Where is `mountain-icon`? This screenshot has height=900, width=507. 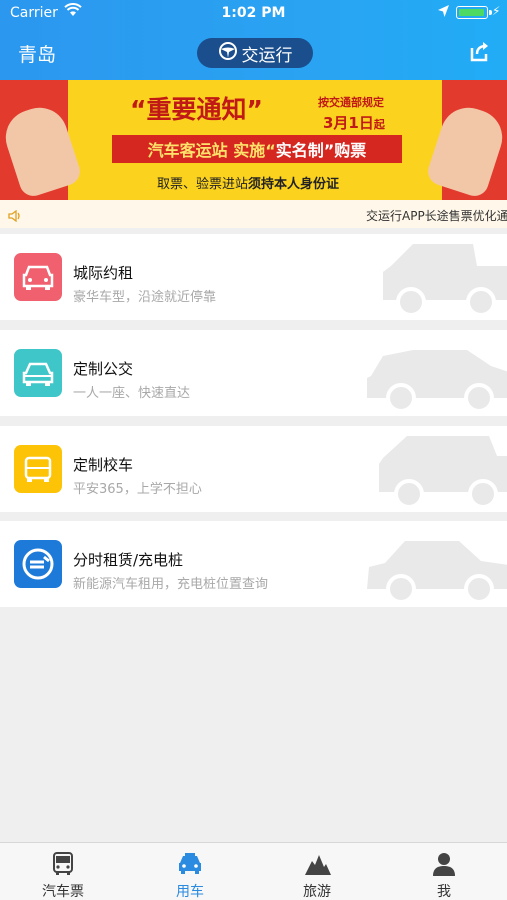 mountain-icon is located at coordinates (318, 866).